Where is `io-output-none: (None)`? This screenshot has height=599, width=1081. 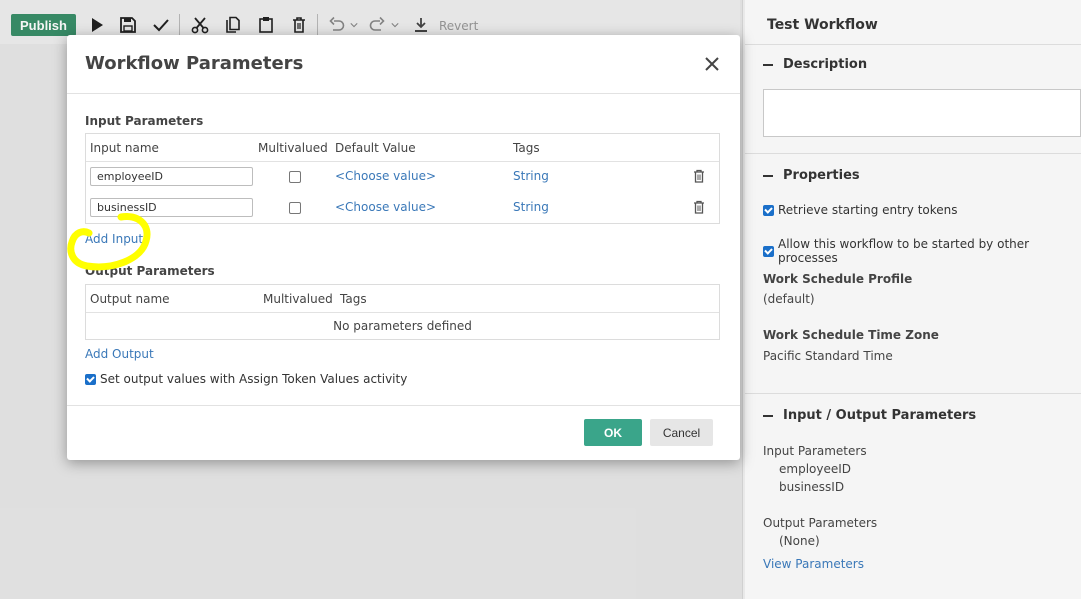
io-output-none: (None) is located at coordinates (799, 541).